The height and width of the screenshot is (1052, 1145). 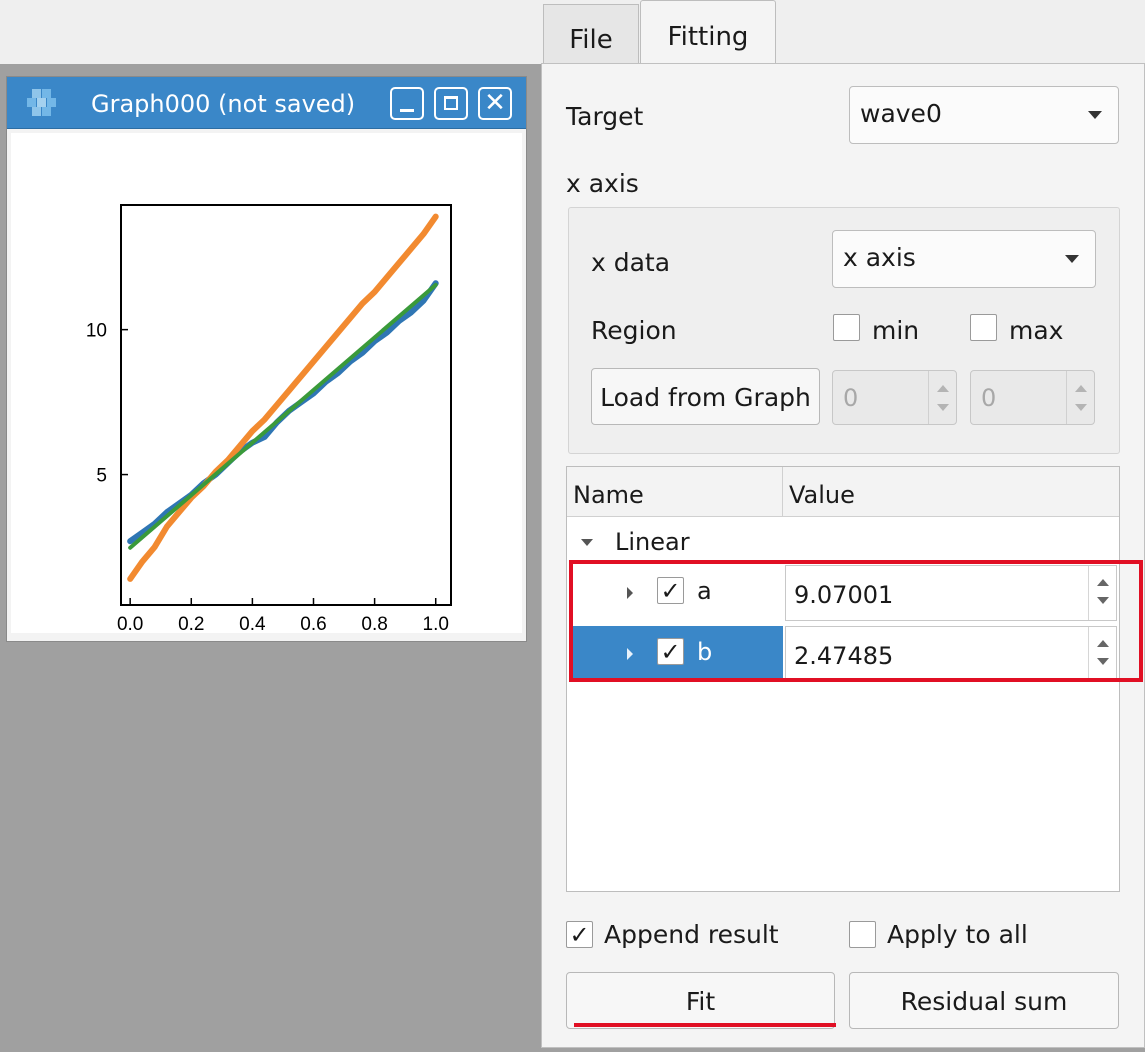 What do you see at coordinates (851, 398) in the screenshot?
I see `region-min-value: 0` at bounding box center [851, 398].